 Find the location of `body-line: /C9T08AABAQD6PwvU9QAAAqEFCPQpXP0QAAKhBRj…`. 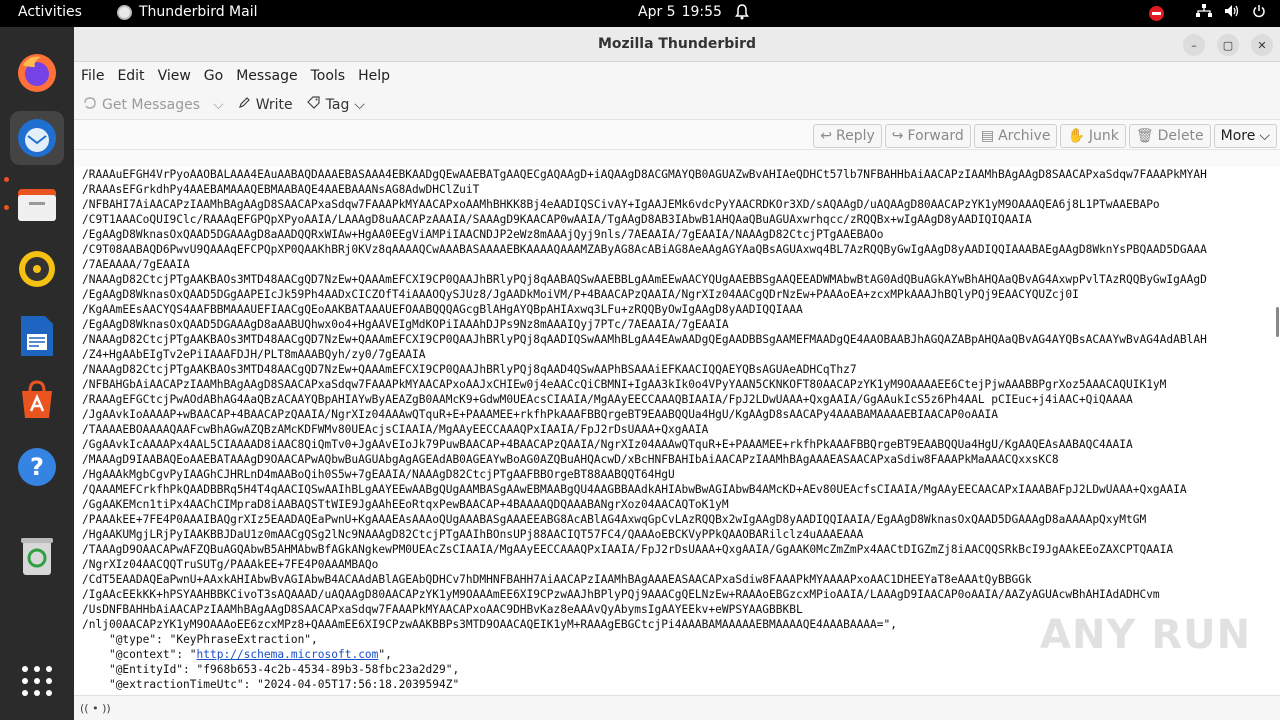

body-line: /C9T08AABAQD6PwvU9QAAAqEFCPQpXP0QAAKhBRj… is located at coordinates (644, 249).